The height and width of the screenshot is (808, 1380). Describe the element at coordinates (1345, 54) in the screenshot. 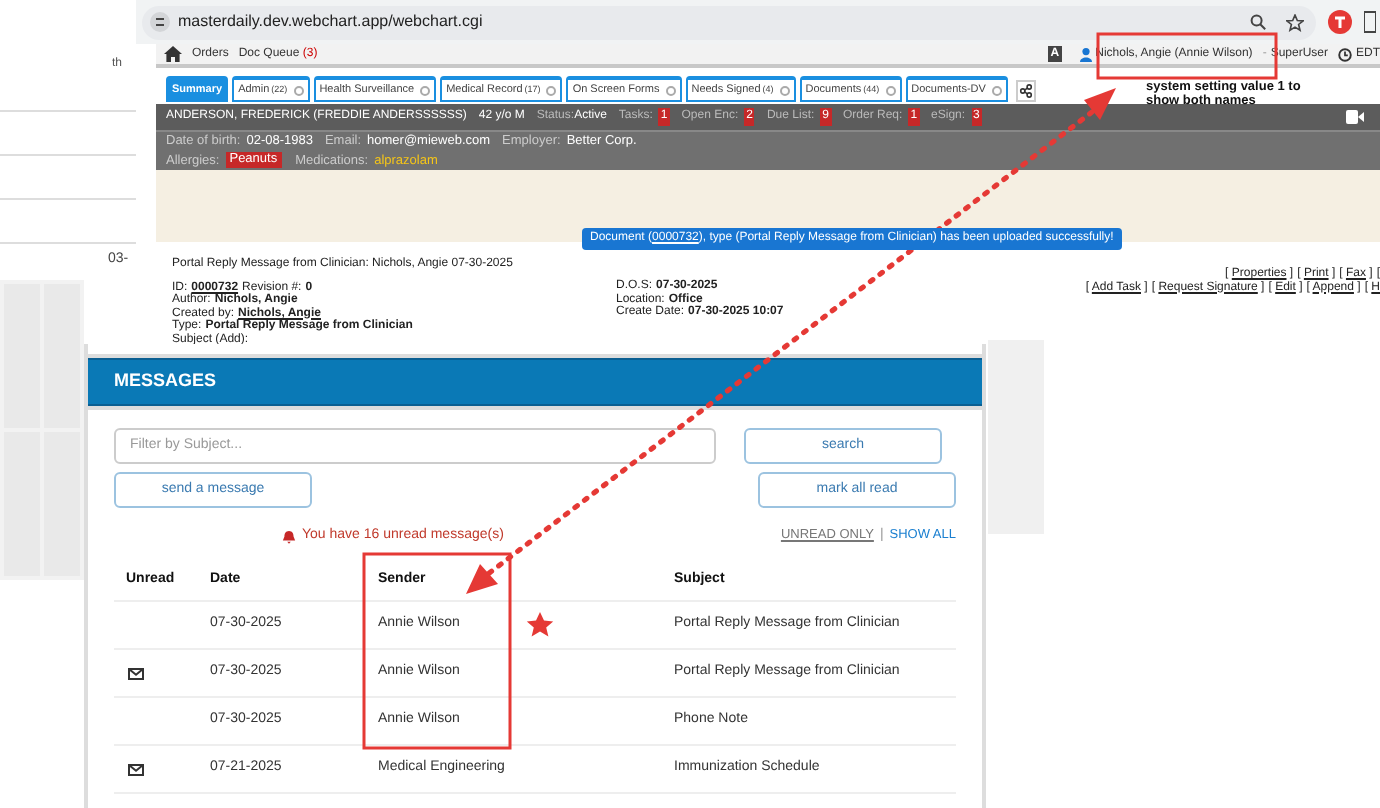

I see `clock-icon` at that location.